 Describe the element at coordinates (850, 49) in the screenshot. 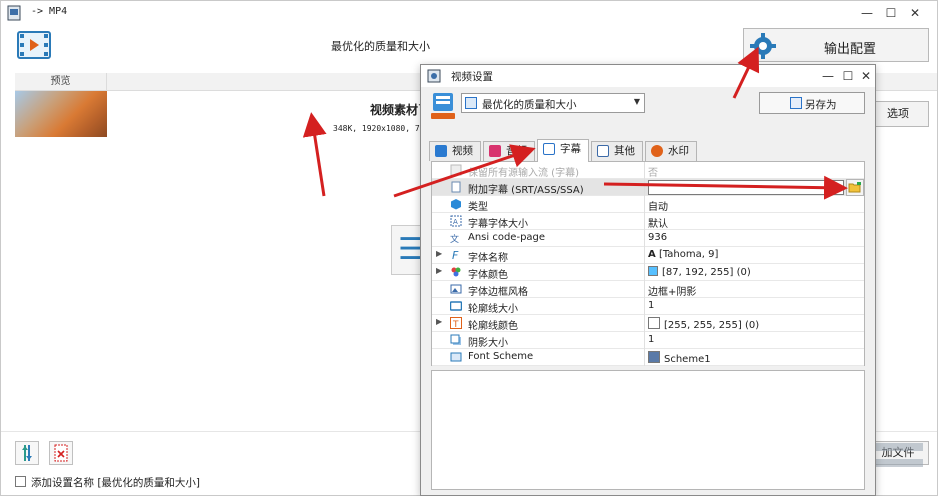

I see `export-button-label: 输出配置` at that location.